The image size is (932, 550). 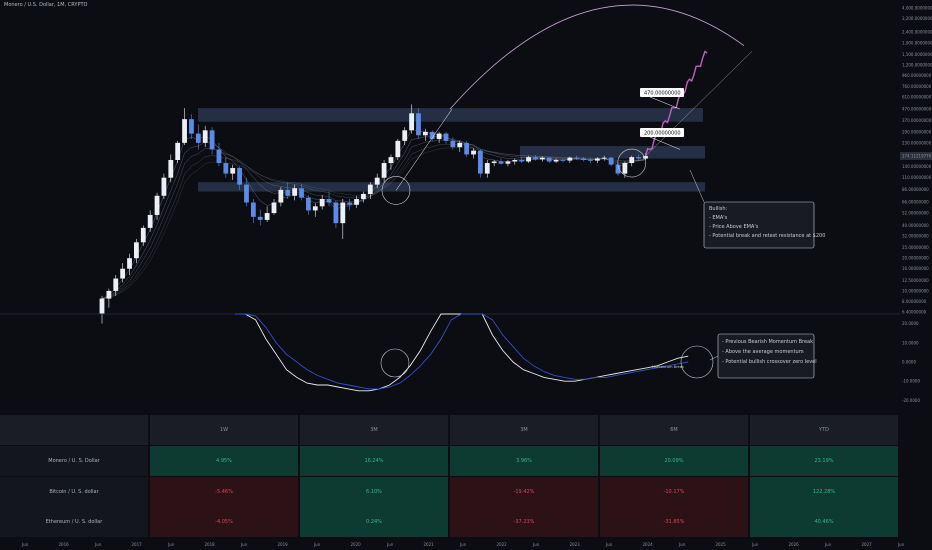 What do you see at coordinates (915, 201) in the screenshot?
I see `price-tick-label: 66.00000000` at bounding box center [915, 201].